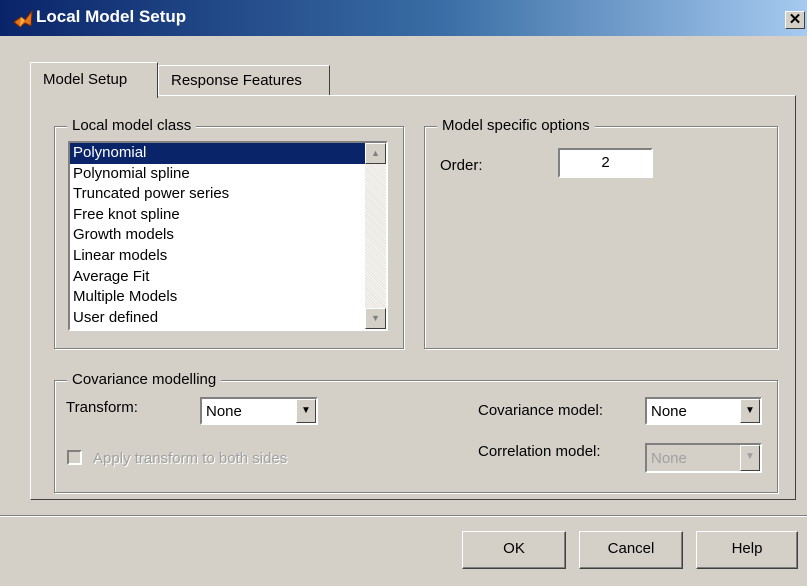 This screenshot has width=807, height=586. I want to click on correlation-model-dropdown: None ▼, so click(703, 458).